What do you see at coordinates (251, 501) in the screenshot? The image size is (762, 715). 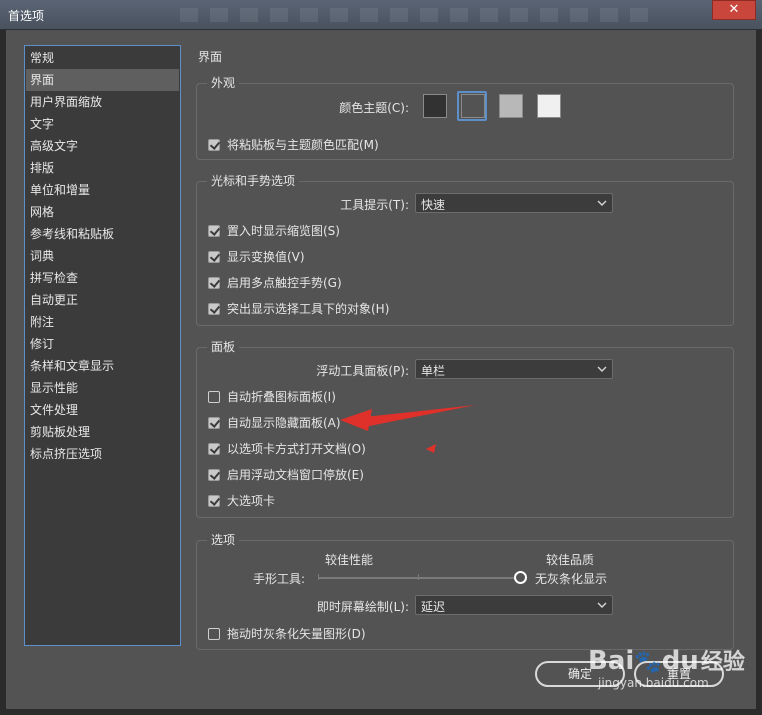 I see `option-label: 大选项卡` at bounding box center [251, 501].